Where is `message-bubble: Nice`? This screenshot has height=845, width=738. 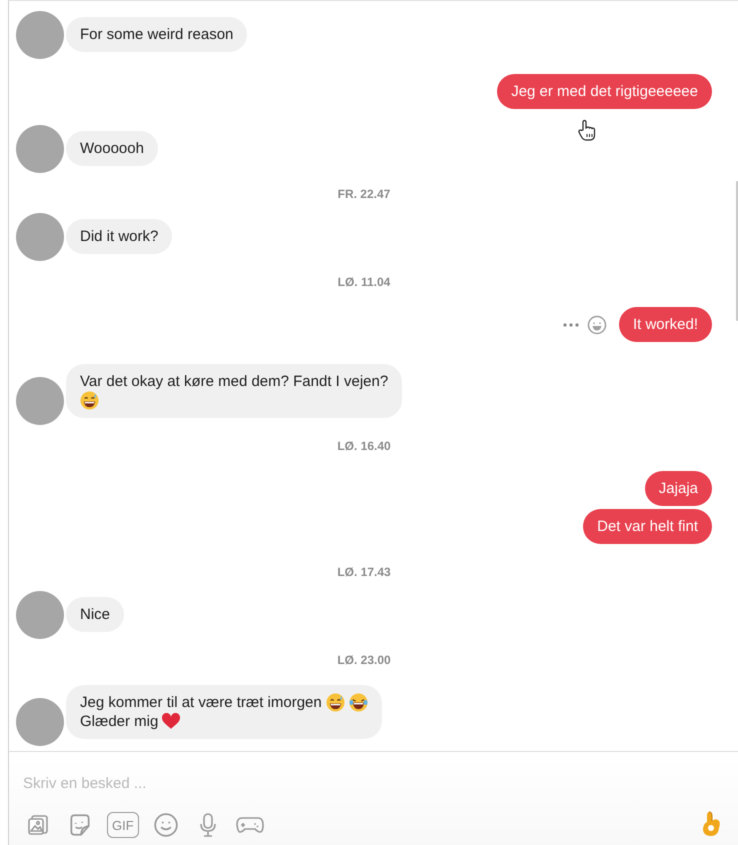 message-bubble: Nice is located at coordinates (95, 614).